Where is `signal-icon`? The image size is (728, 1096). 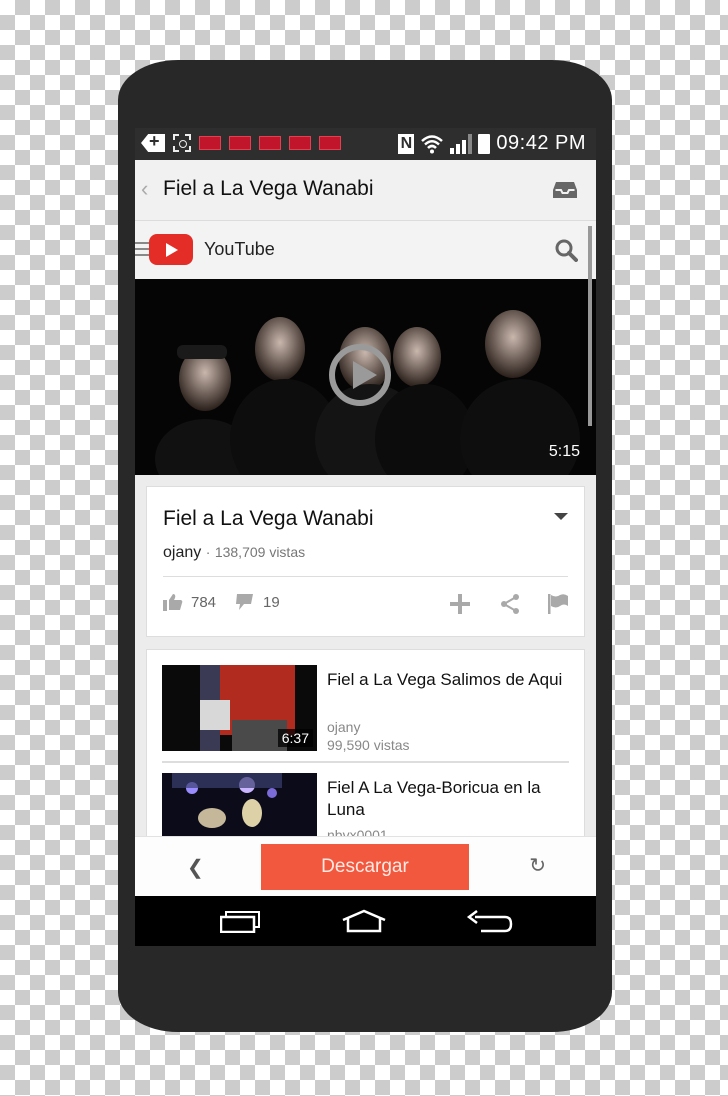 signal-icon is located at coordinates (461, 143).